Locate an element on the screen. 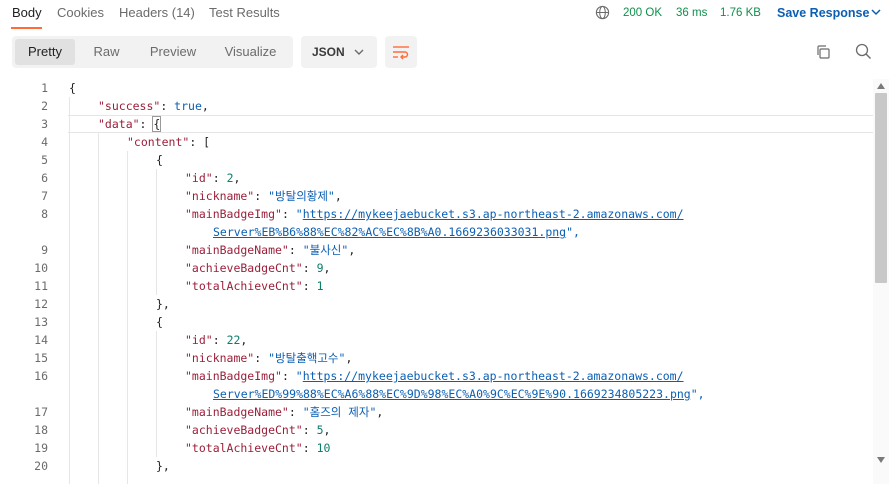 The image size is (889, 484). line-content: "totalAchieveCnt": 1 is located at coordinates (254, 286).